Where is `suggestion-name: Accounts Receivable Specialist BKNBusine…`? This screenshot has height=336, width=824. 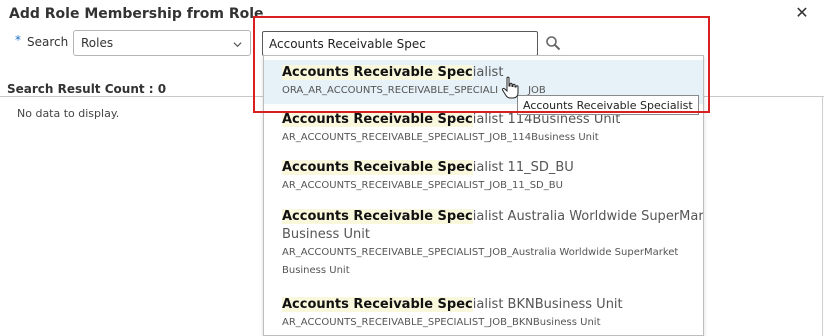 suggestion-name: Accounts Receivable Specialist BKNBusine… is located at coordinates (452, 304).